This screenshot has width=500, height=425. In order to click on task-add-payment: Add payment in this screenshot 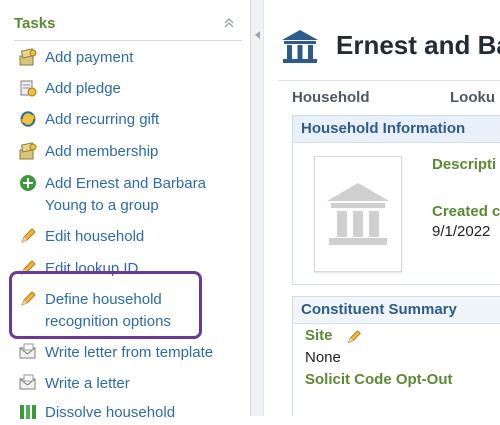, I will do `click(134, 58)`.